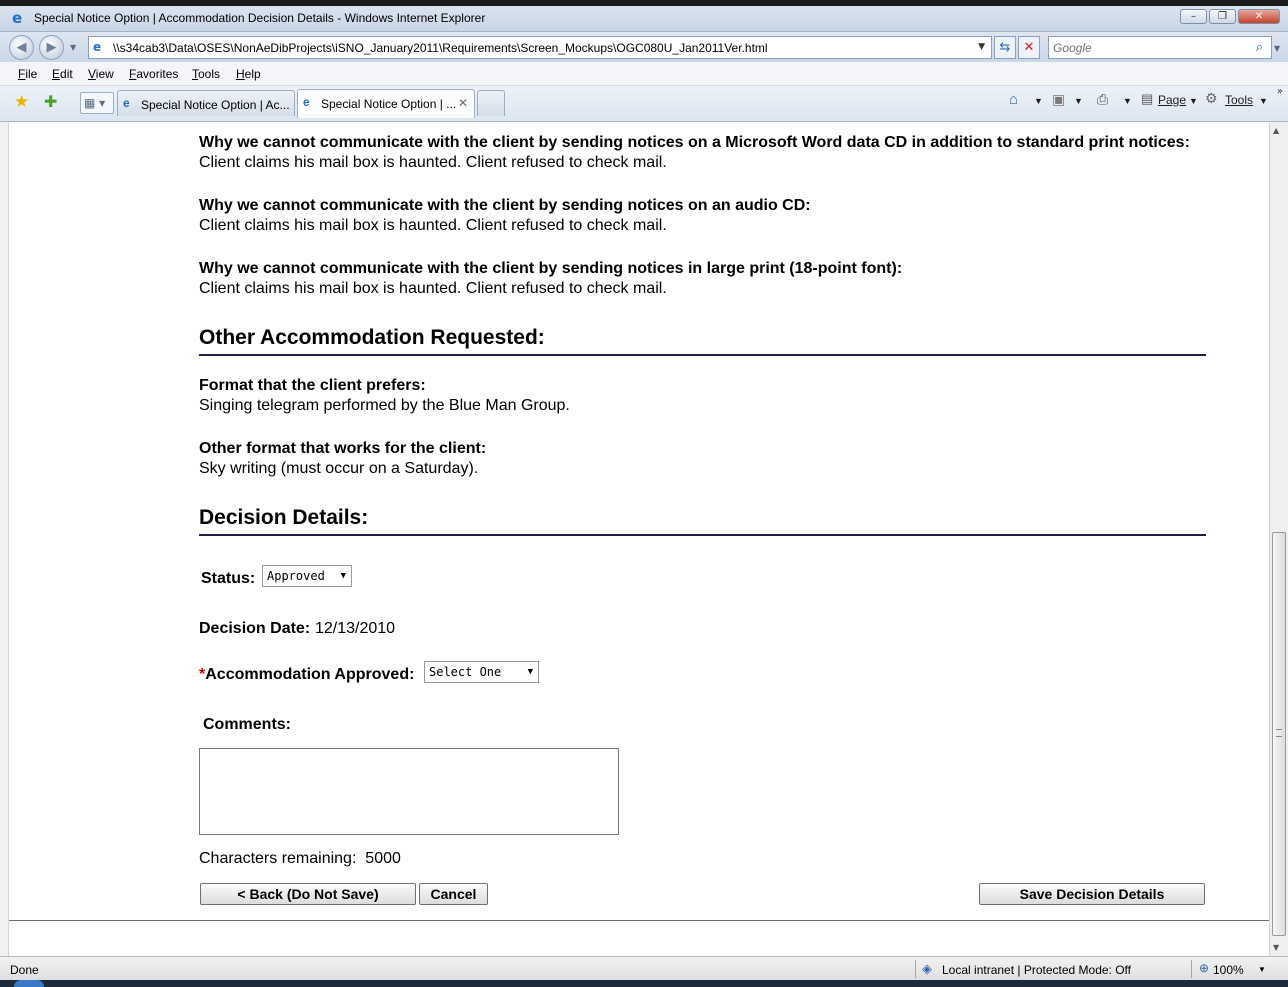 This screenshot has height=987, width=1288. I want to click on stop-icon: ✕, so click(1029, 47).